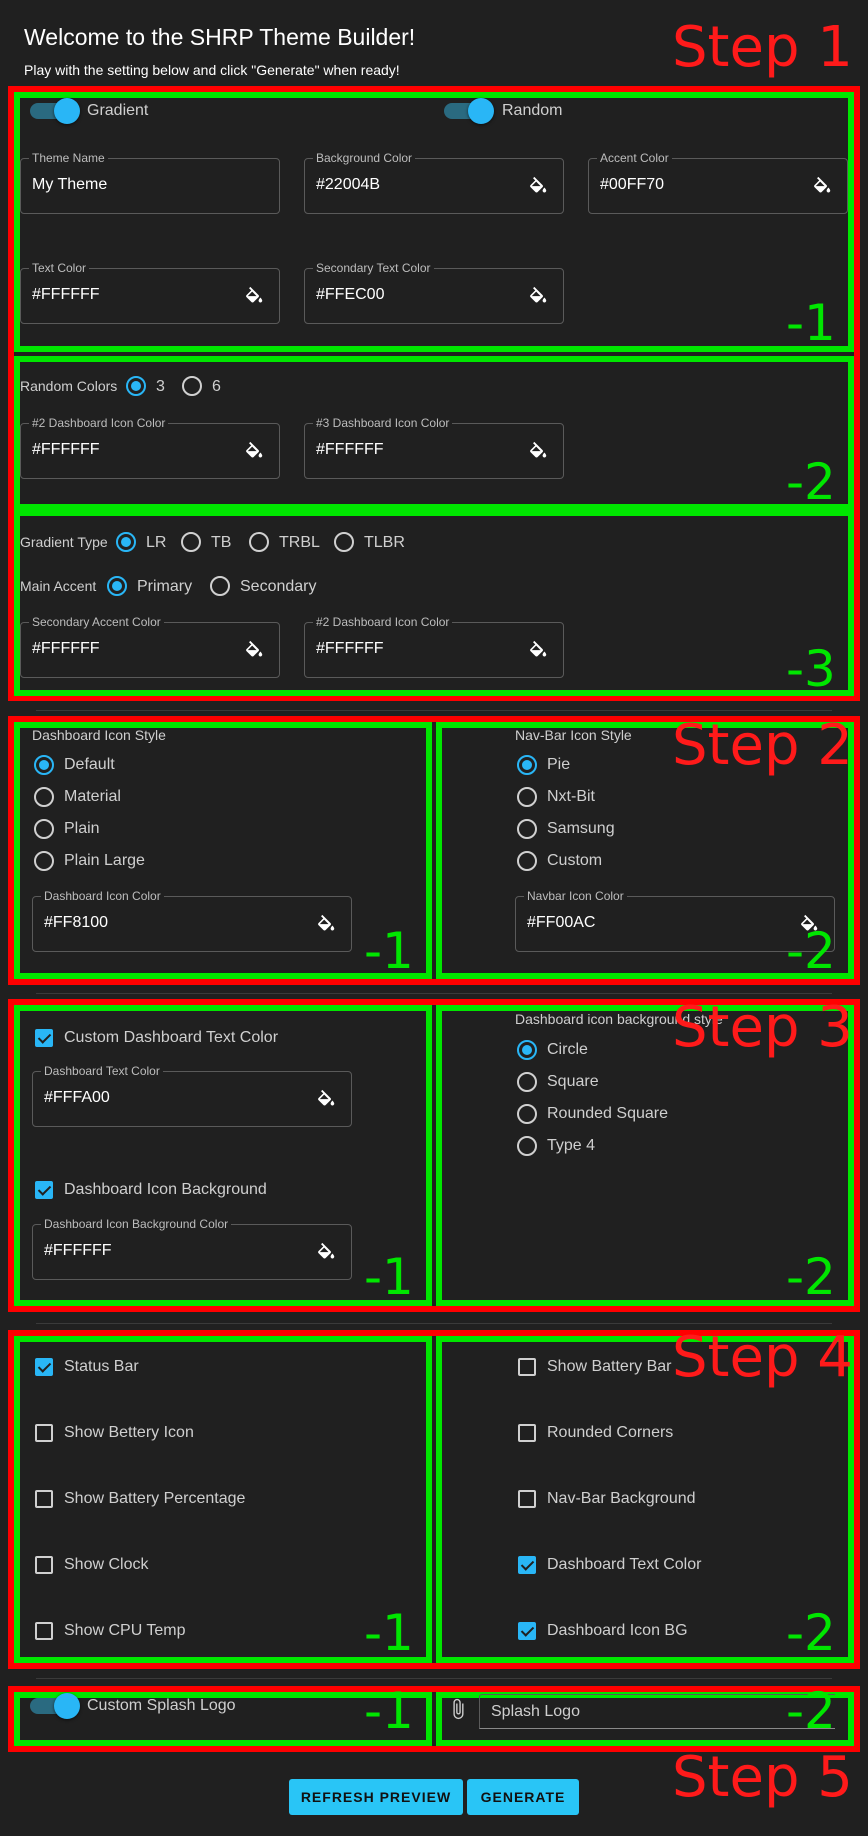 Image resolution: width=868 pixels, height=1836 pixels. Describe the element at coordinates (632, 184) in the screenshot. I see `accent-color-value: #00FF70` at that location.